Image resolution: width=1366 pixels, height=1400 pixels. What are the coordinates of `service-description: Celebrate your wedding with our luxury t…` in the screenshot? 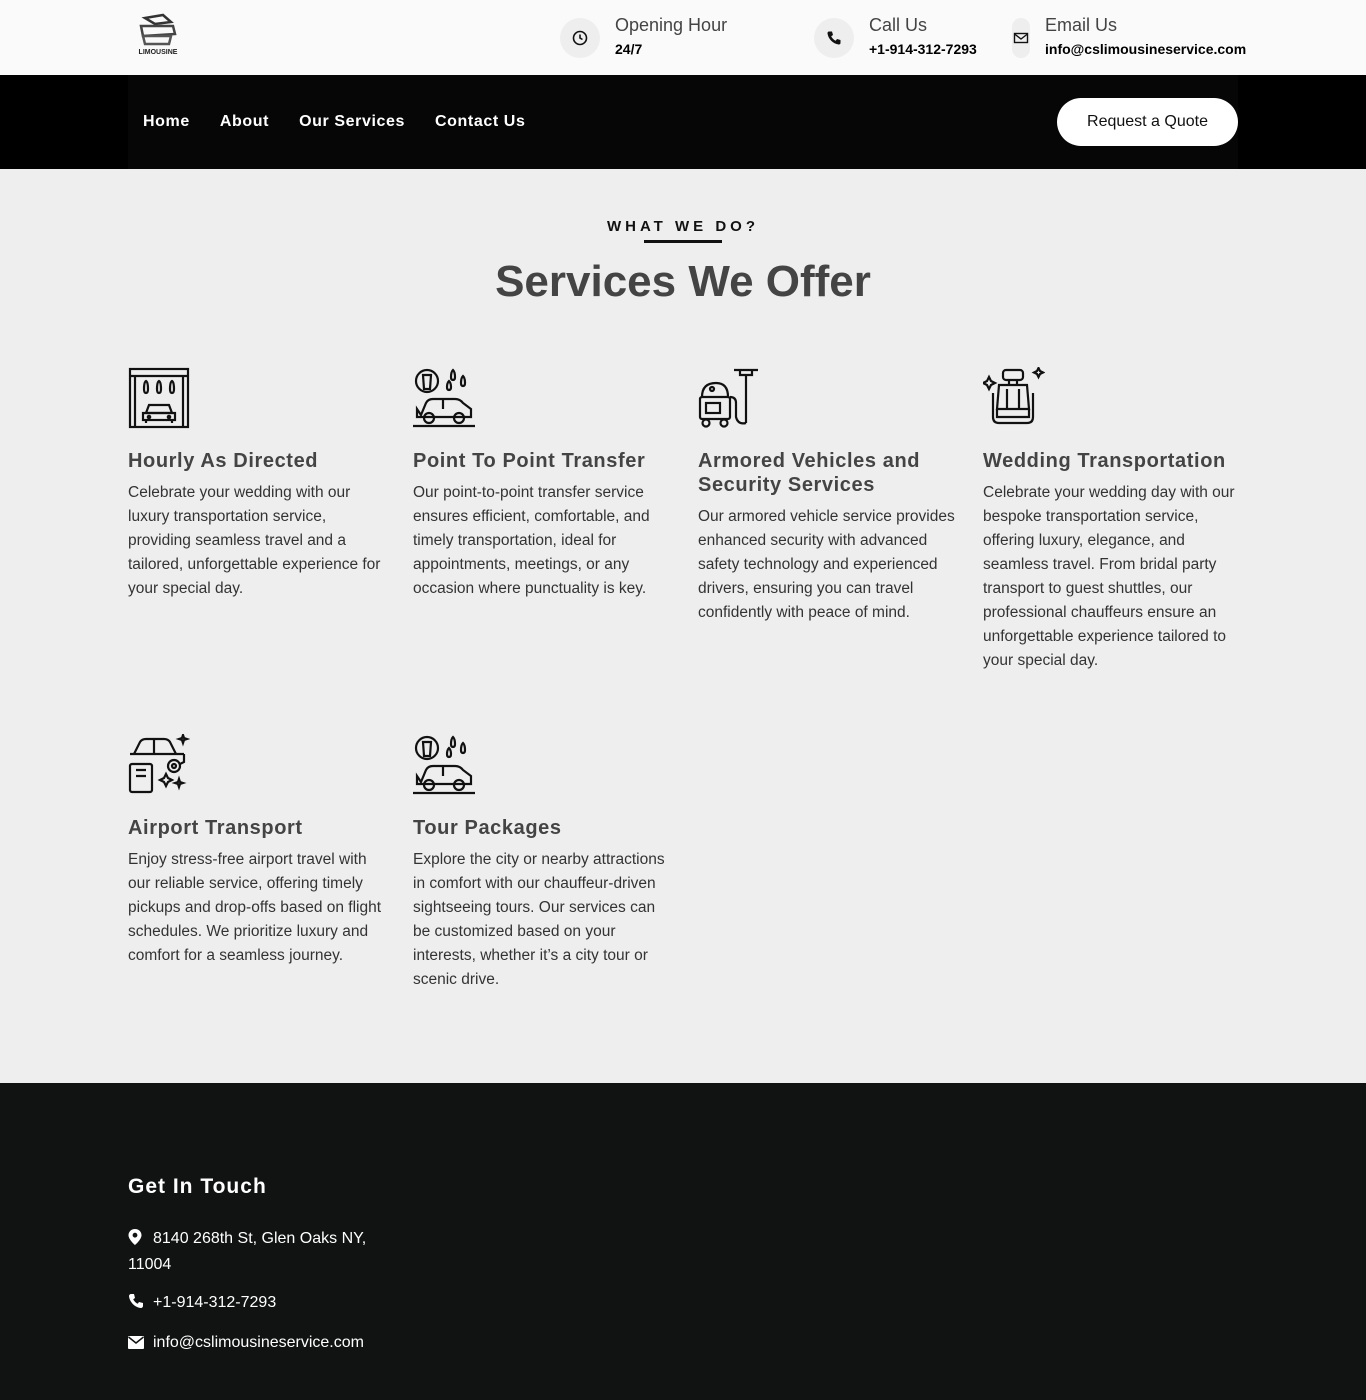 It's located at (254, 540).